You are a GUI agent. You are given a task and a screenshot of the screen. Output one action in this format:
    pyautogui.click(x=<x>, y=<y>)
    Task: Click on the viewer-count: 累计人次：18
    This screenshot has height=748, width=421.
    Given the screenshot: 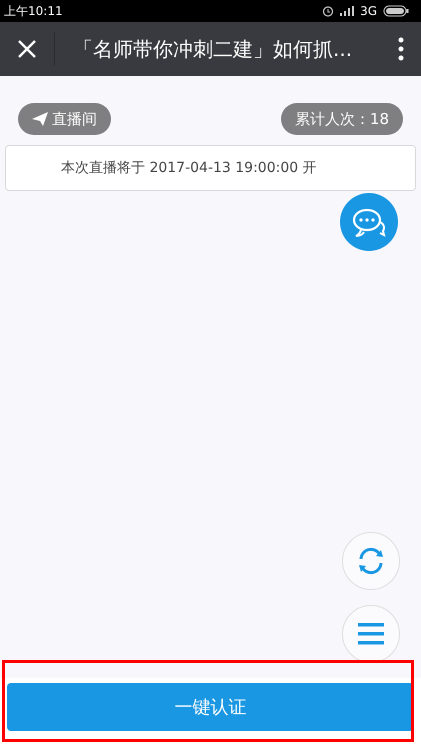 What is the action you would take?
    pyautogui.click(x=341, y=119)
    